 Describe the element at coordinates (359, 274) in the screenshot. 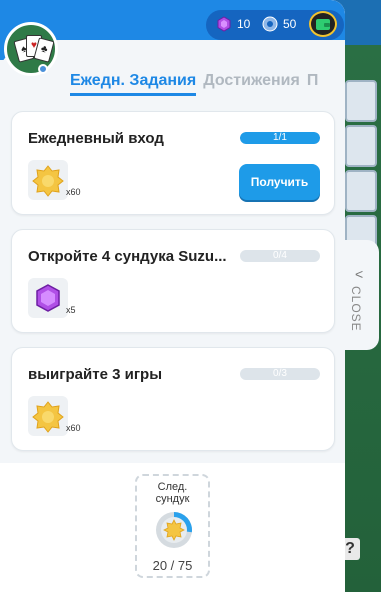

I see `chevron-left-icon: <` at that location.